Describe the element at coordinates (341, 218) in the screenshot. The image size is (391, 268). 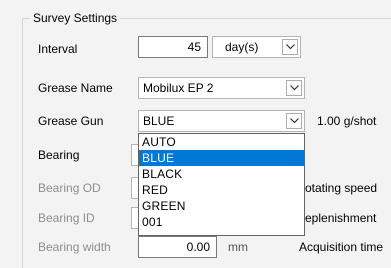
I see `replenishment-label: eplenishment` at that location.